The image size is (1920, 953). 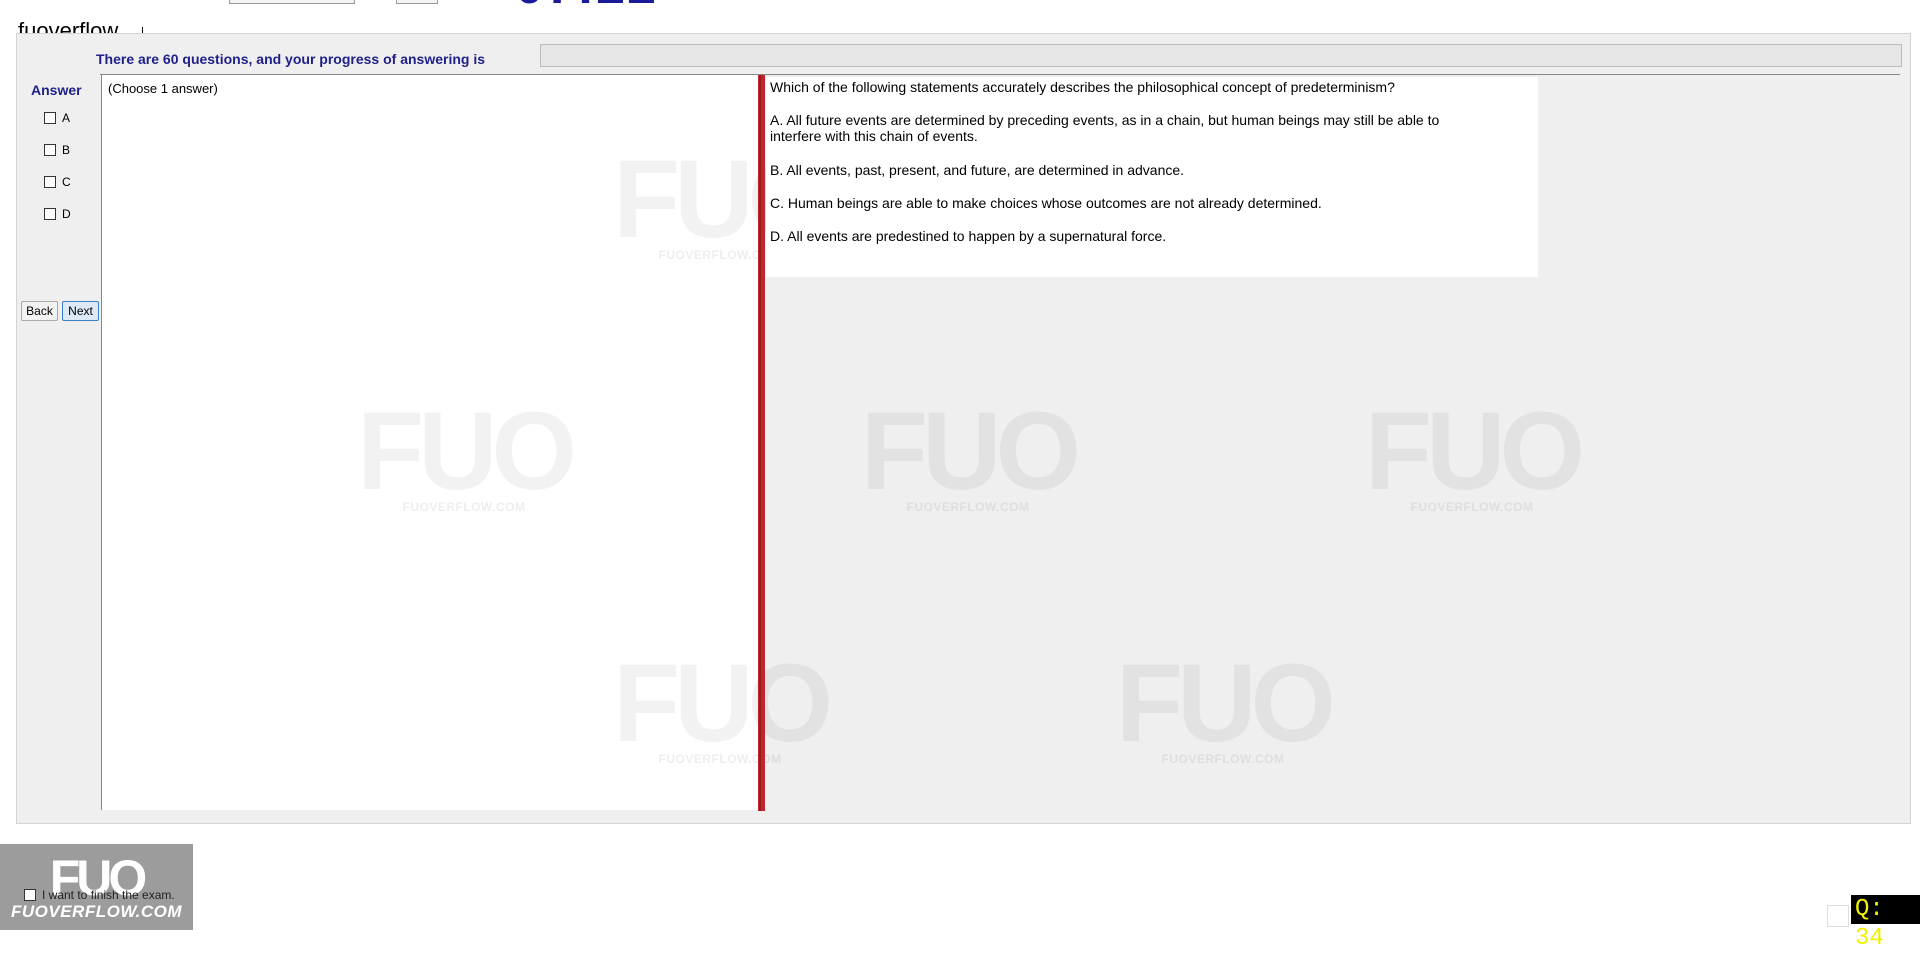 What do you see at coordinates (417, 2) in the screenshot?
I see `top-small-control` at bounding box center [417, 2].